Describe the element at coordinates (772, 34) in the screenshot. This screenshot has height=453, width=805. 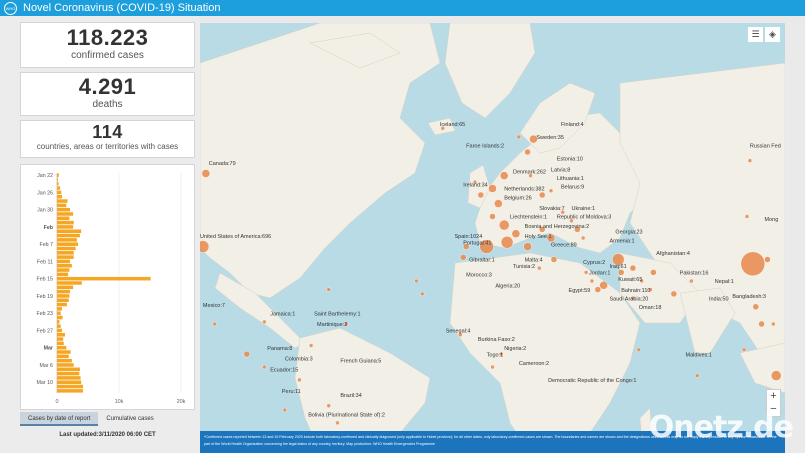
I see `layers-icon: ◈` at that location.